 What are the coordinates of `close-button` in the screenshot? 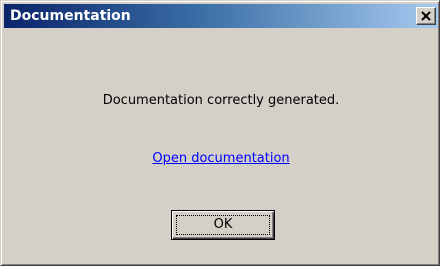 It's located at (426, 16).